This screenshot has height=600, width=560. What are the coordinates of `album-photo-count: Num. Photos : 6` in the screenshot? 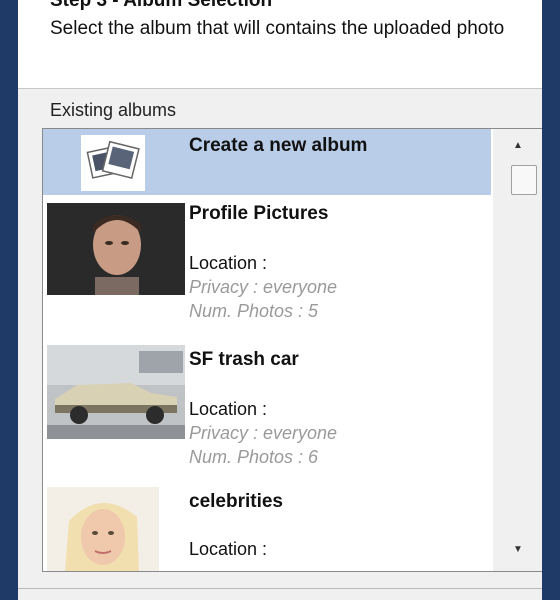 It's located at (254, 457).